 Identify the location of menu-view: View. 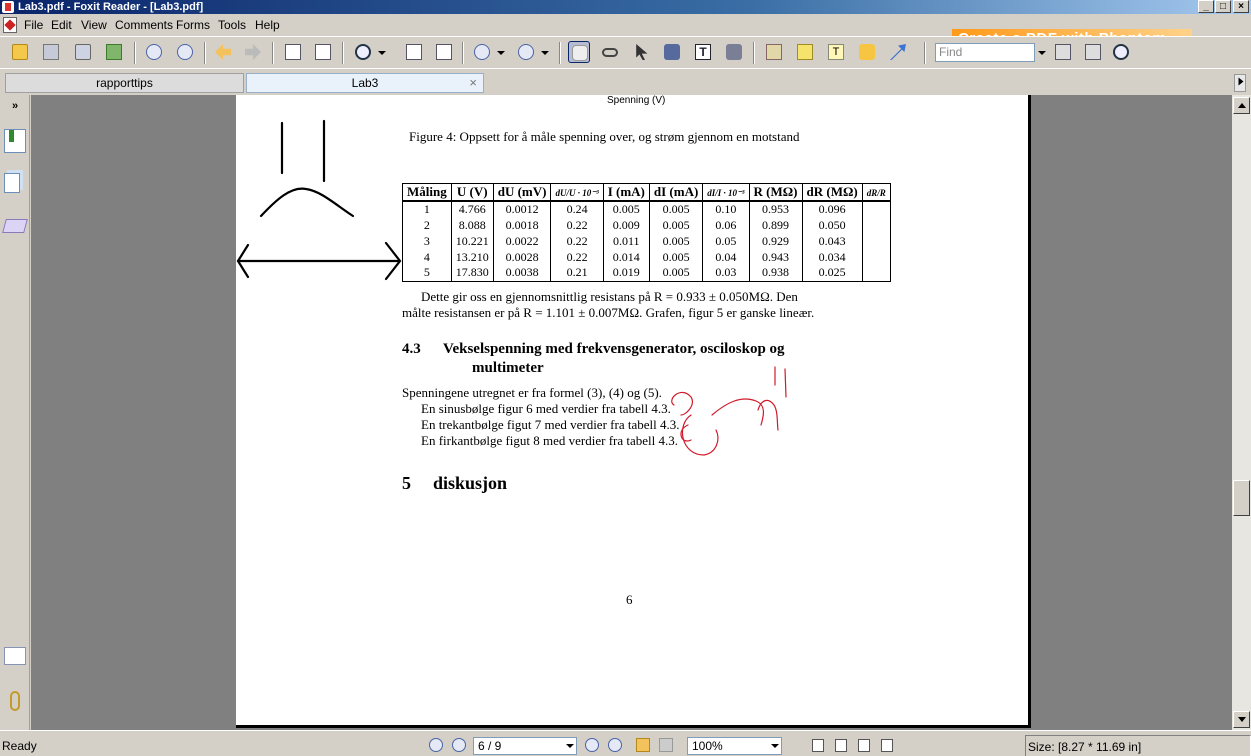
(94, 25).